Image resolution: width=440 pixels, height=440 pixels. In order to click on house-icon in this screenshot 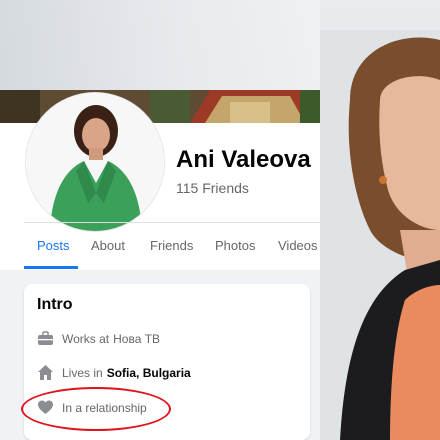, I will do `click(45, 372)`.